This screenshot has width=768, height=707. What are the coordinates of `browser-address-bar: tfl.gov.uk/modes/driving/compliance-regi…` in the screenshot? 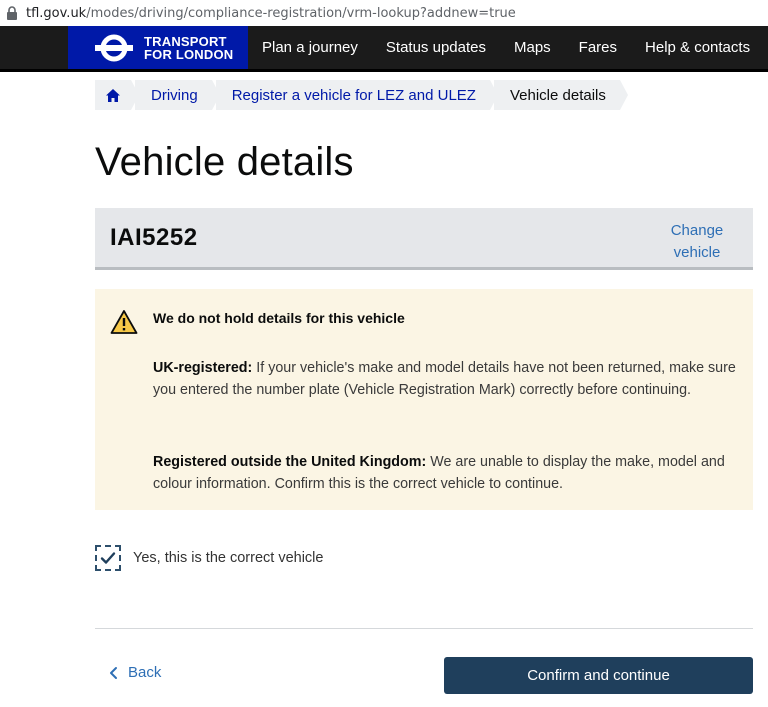 It's located at (384, 13).